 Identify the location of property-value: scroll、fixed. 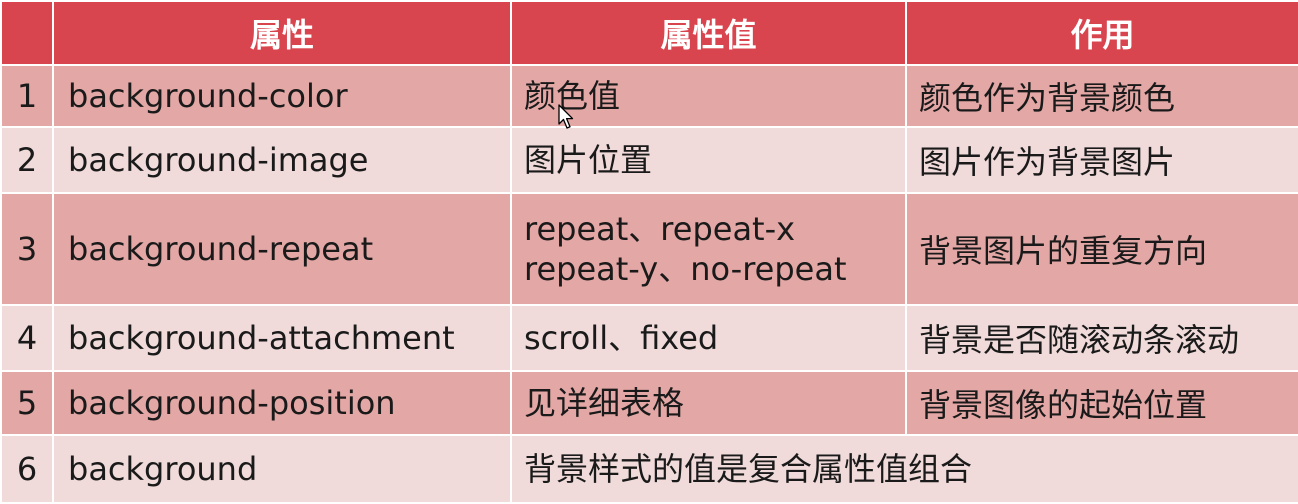
(708, 338).